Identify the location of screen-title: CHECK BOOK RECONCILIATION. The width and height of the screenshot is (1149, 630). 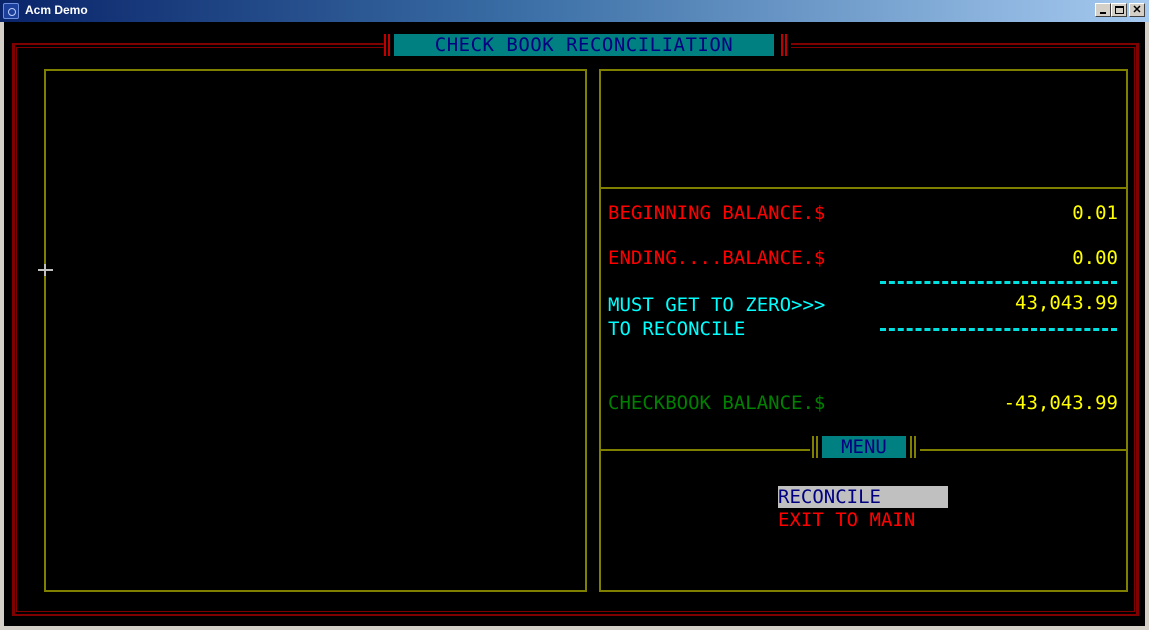
(584, 45).